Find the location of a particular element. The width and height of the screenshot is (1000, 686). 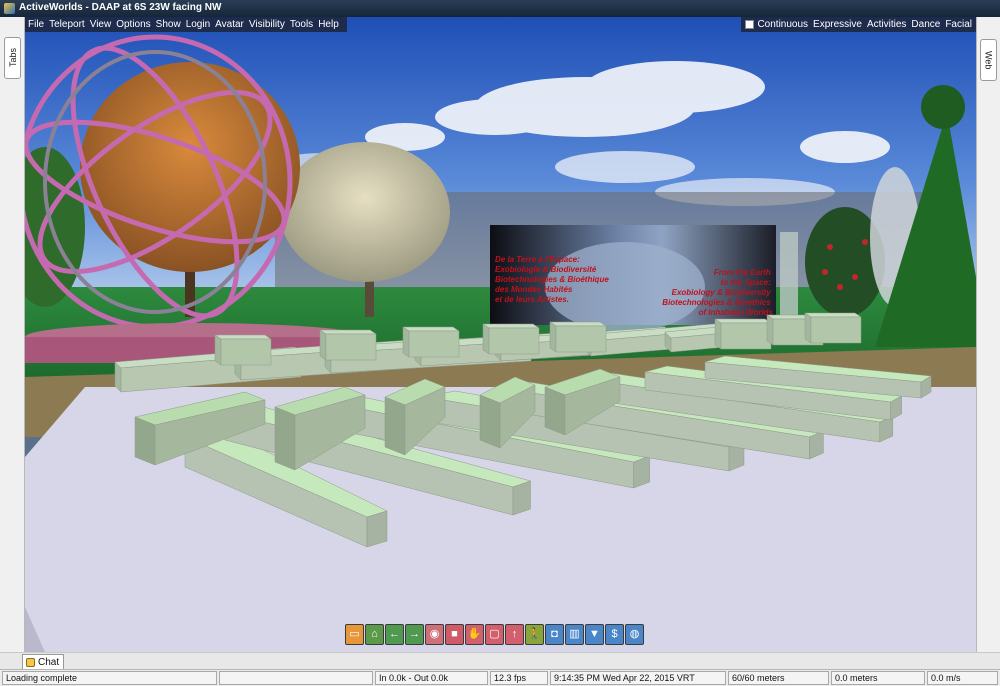

chat-bubble-icon: ▢ is located at coordinates (494, 634).